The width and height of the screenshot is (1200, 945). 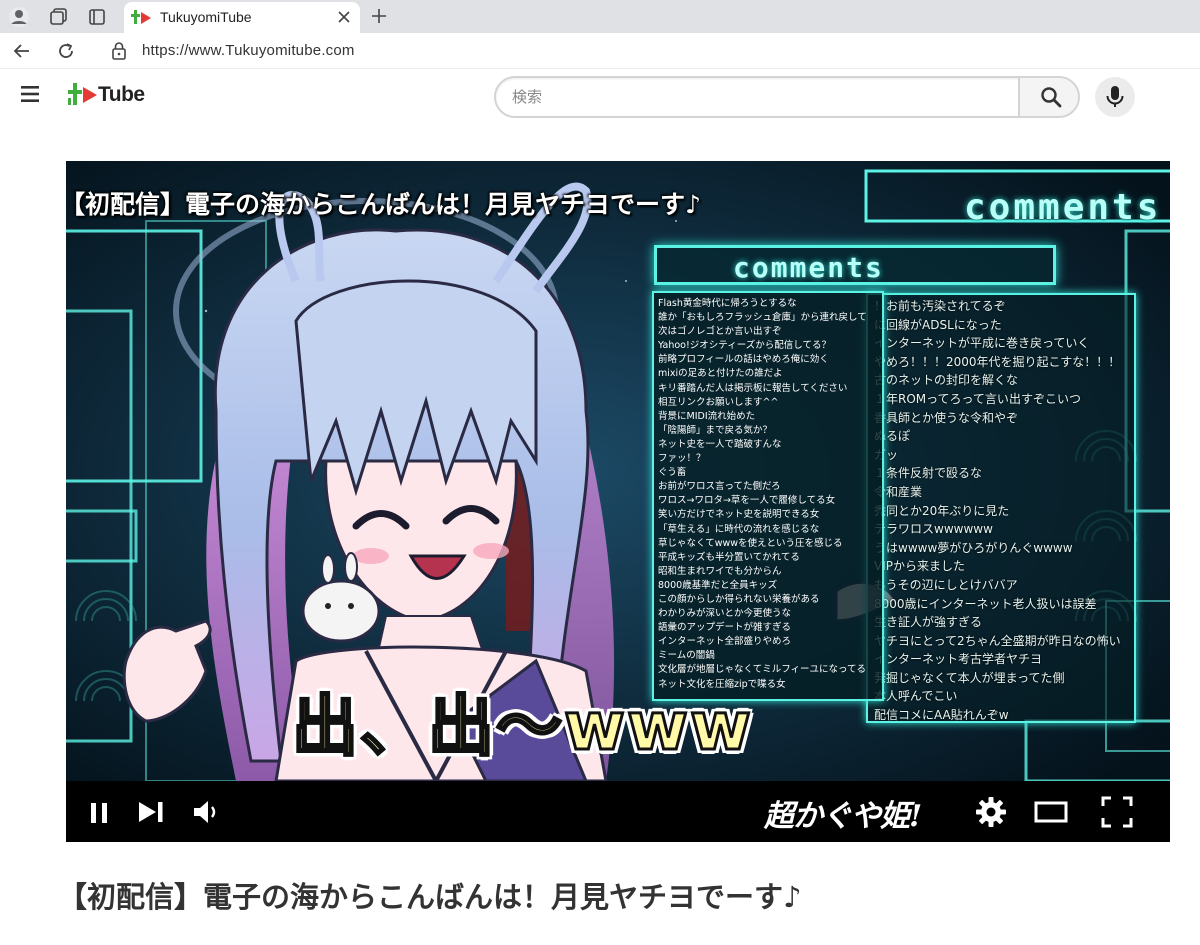 I want to click on comment-line: 語彙のアップデートが雑すぎる, so click(x=725, y=628).